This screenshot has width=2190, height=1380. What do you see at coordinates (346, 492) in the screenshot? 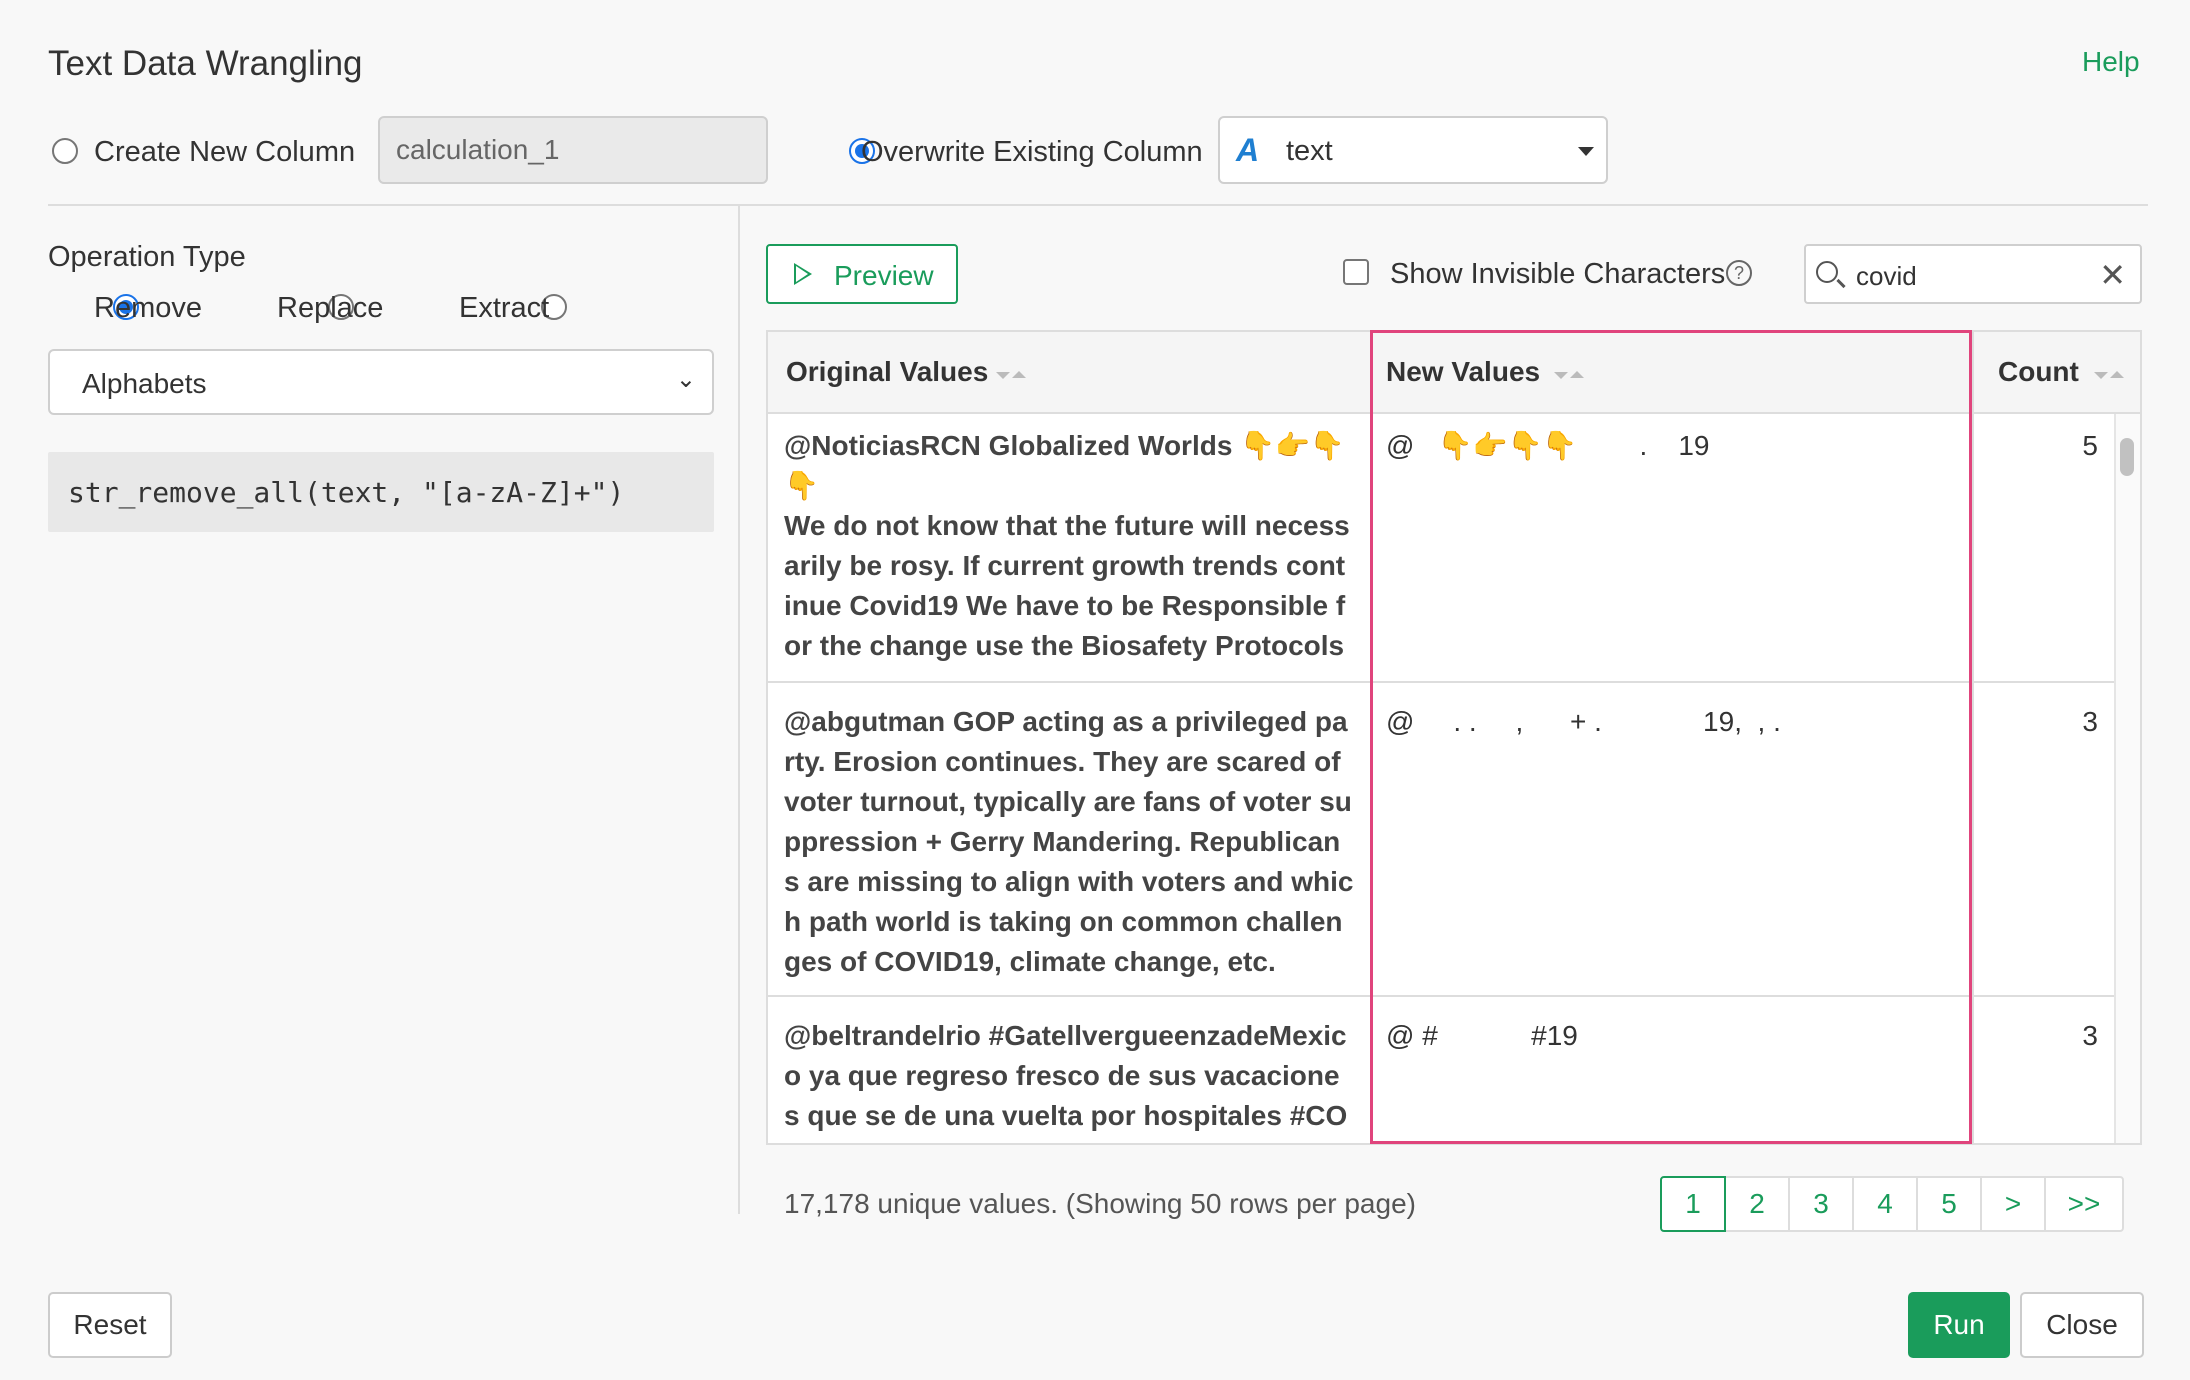
I see `code-text: str_remove_all(text, "[a-zA-Z]+")` at bounding box center [346, 492].